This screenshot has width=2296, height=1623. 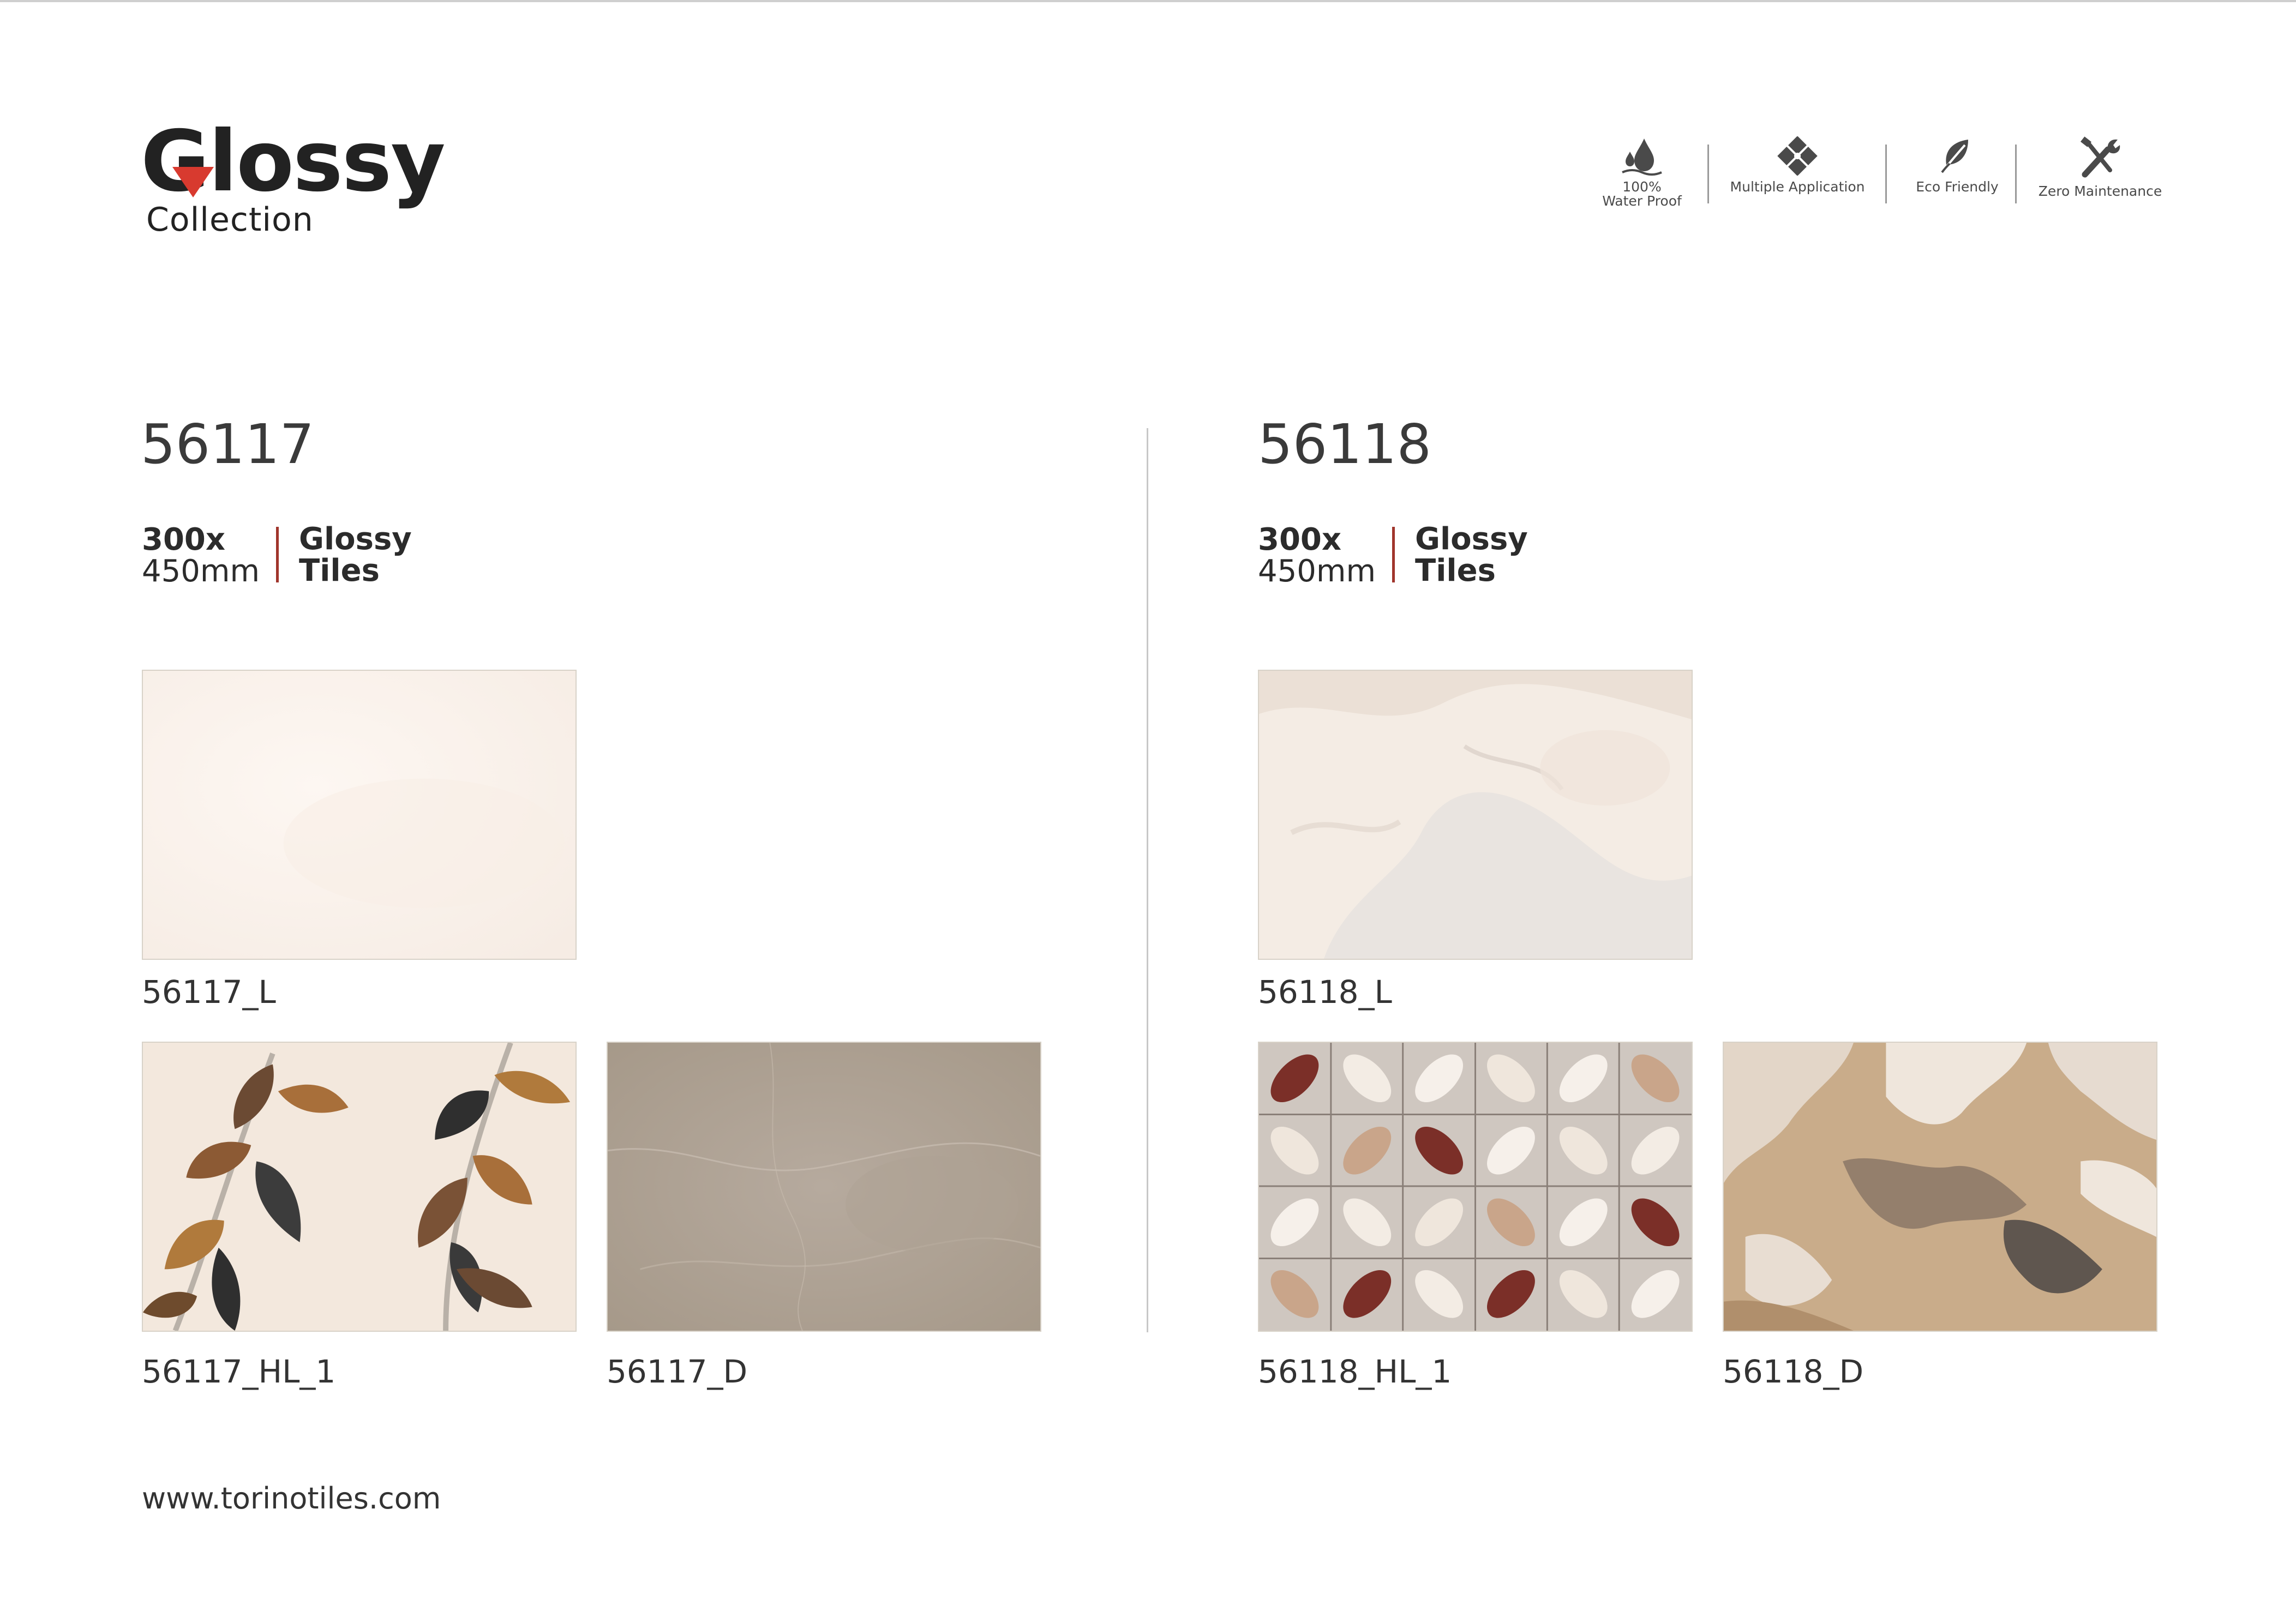 I want to click on product-code: 56117, so click(x=228, y=444).